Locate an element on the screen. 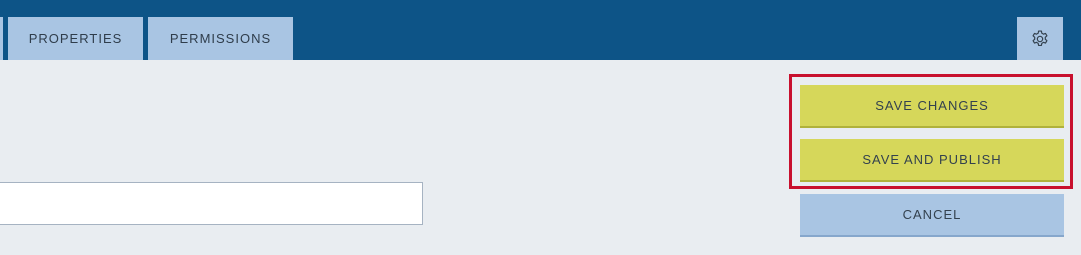 The height and width of the screenshot is (255, 1081). tab-properties-label: PROPERTIES is located at coordinates (75, 38).